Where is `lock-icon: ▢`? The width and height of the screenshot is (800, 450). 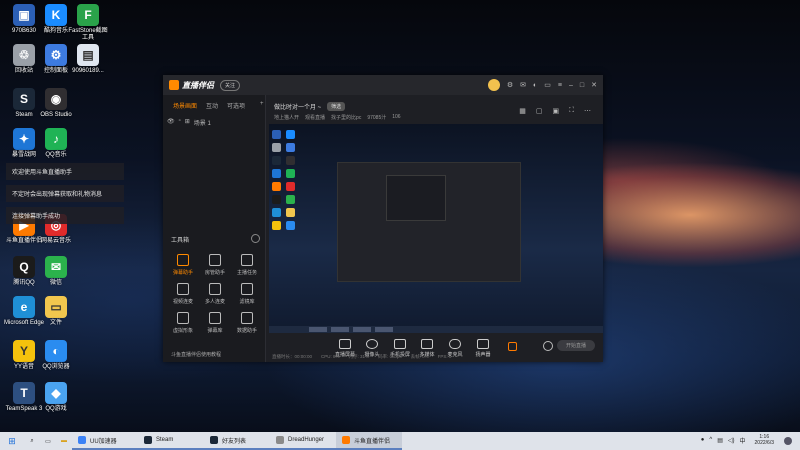 lock-icon: ▢ is located at coordinates (539, 111).